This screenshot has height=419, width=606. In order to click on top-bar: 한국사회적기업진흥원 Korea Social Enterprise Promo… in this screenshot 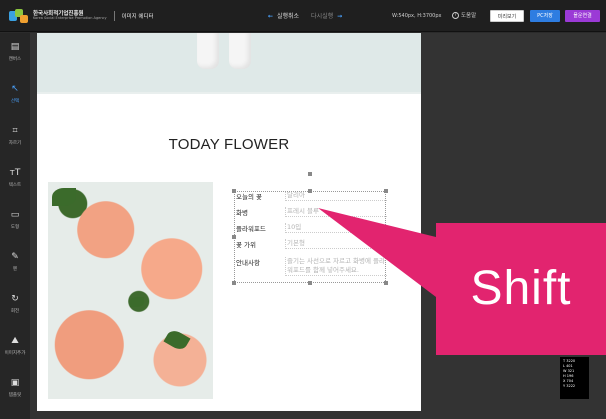, I will do `click(303, 16)`.